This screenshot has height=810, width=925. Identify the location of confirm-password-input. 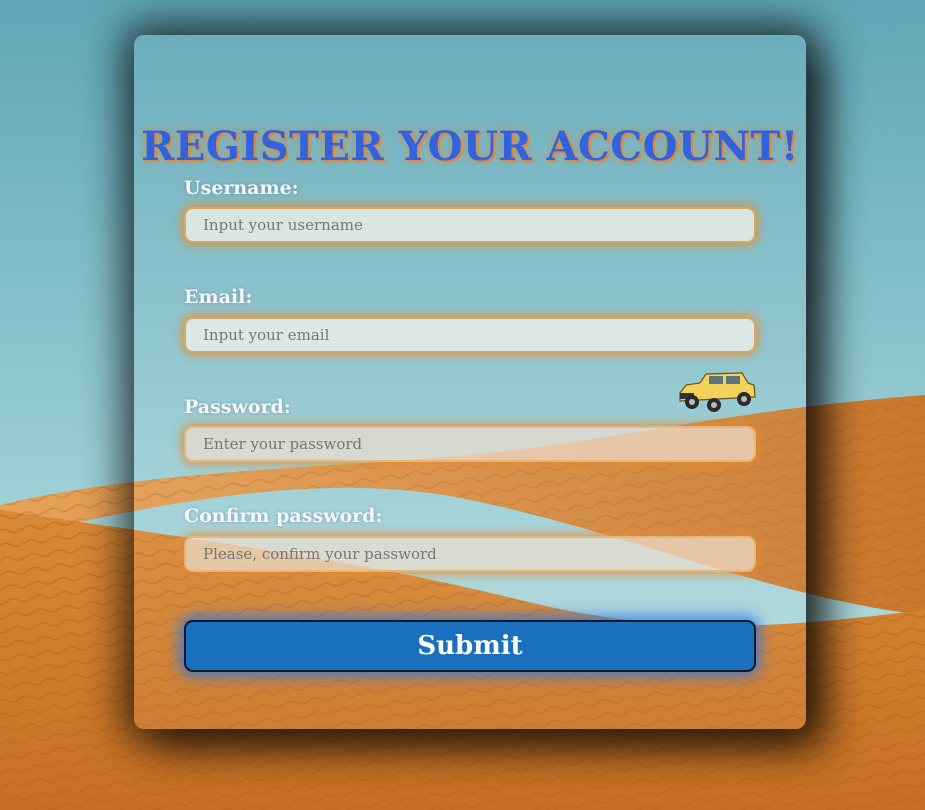
(470, 554).